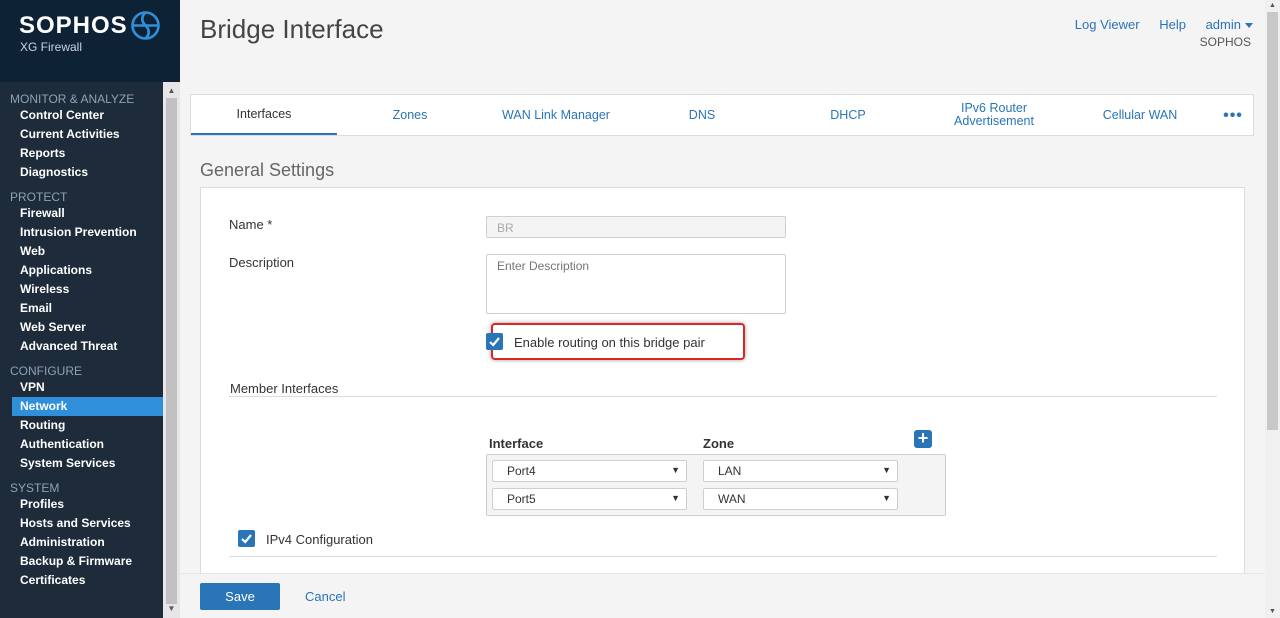 The image size is (1280, 618). What do you see at coordinates (81, 387) in the screenshot?
I see `sidebar-item-vpn: VPN` at bounding box center [81, 387].